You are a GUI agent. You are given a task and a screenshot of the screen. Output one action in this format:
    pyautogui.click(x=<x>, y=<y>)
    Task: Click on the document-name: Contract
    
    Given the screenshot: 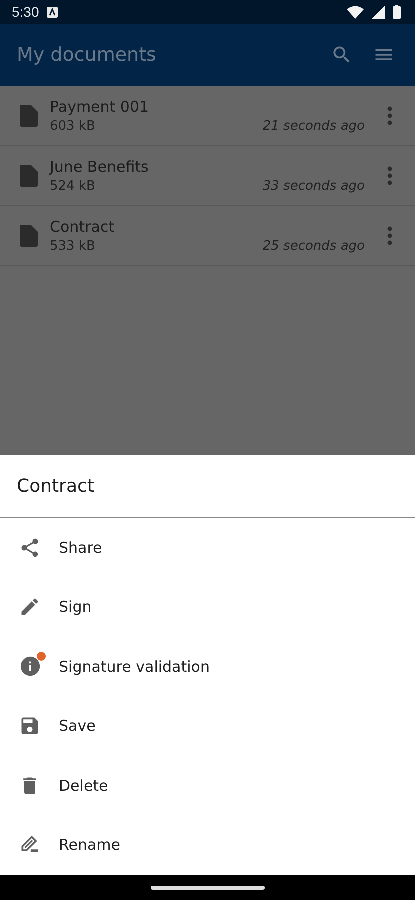 What is the action you would take?
    pyautogui.click(x=83, y=227)
    